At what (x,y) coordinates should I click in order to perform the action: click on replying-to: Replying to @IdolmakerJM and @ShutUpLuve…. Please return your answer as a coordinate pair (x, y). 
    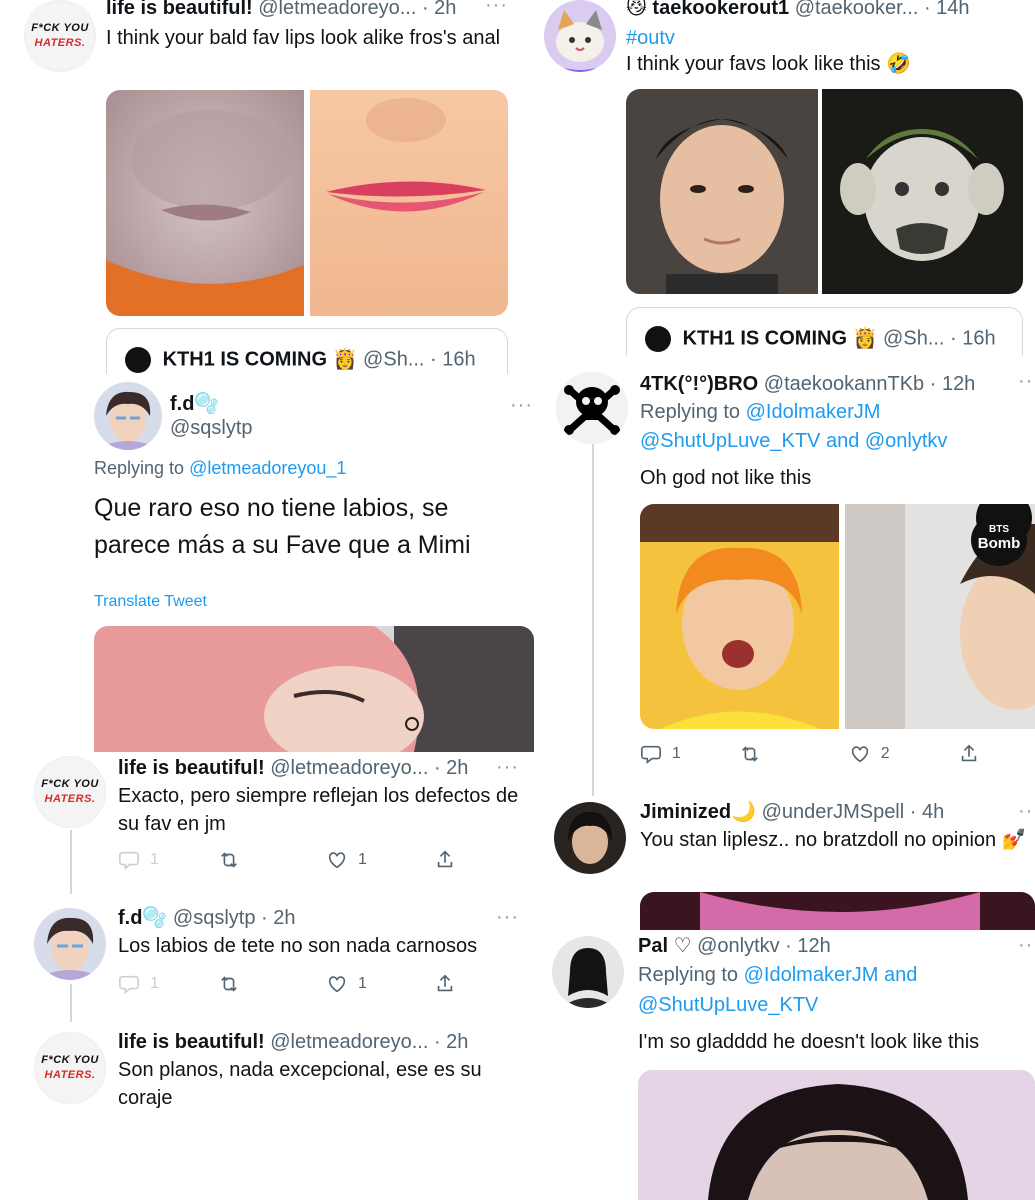
    Looking at the image, I should click on (778, 990).